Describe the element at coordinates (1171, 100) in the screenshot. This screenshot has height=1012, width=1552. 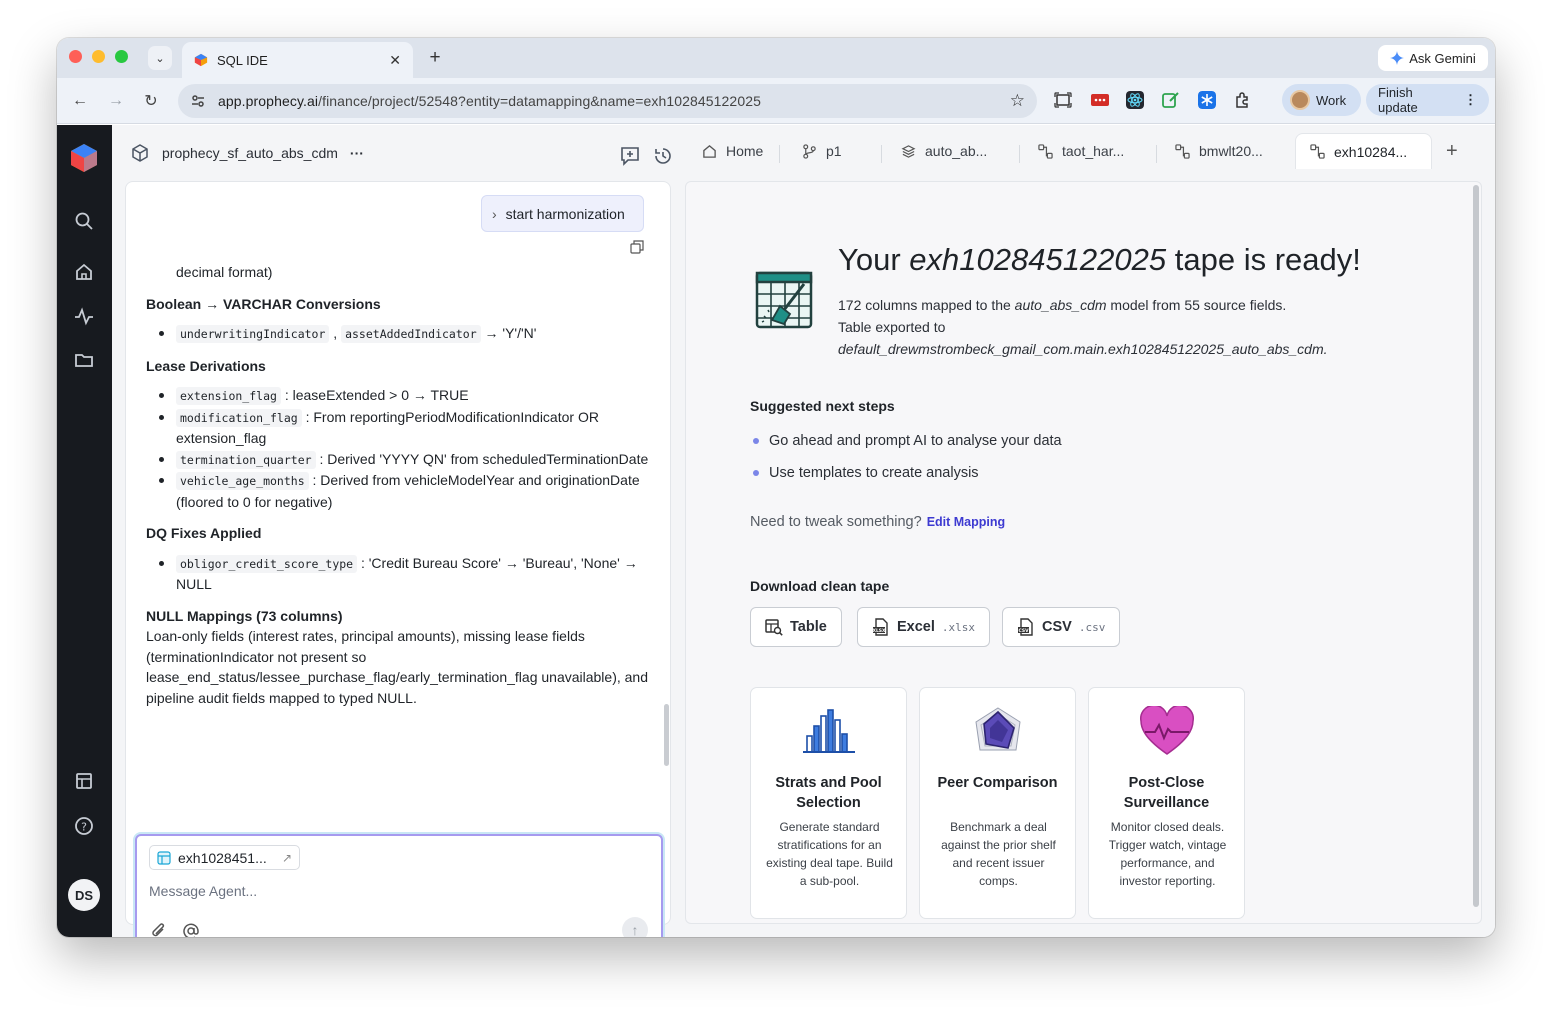
I see `edit-extension-icon` at that location.